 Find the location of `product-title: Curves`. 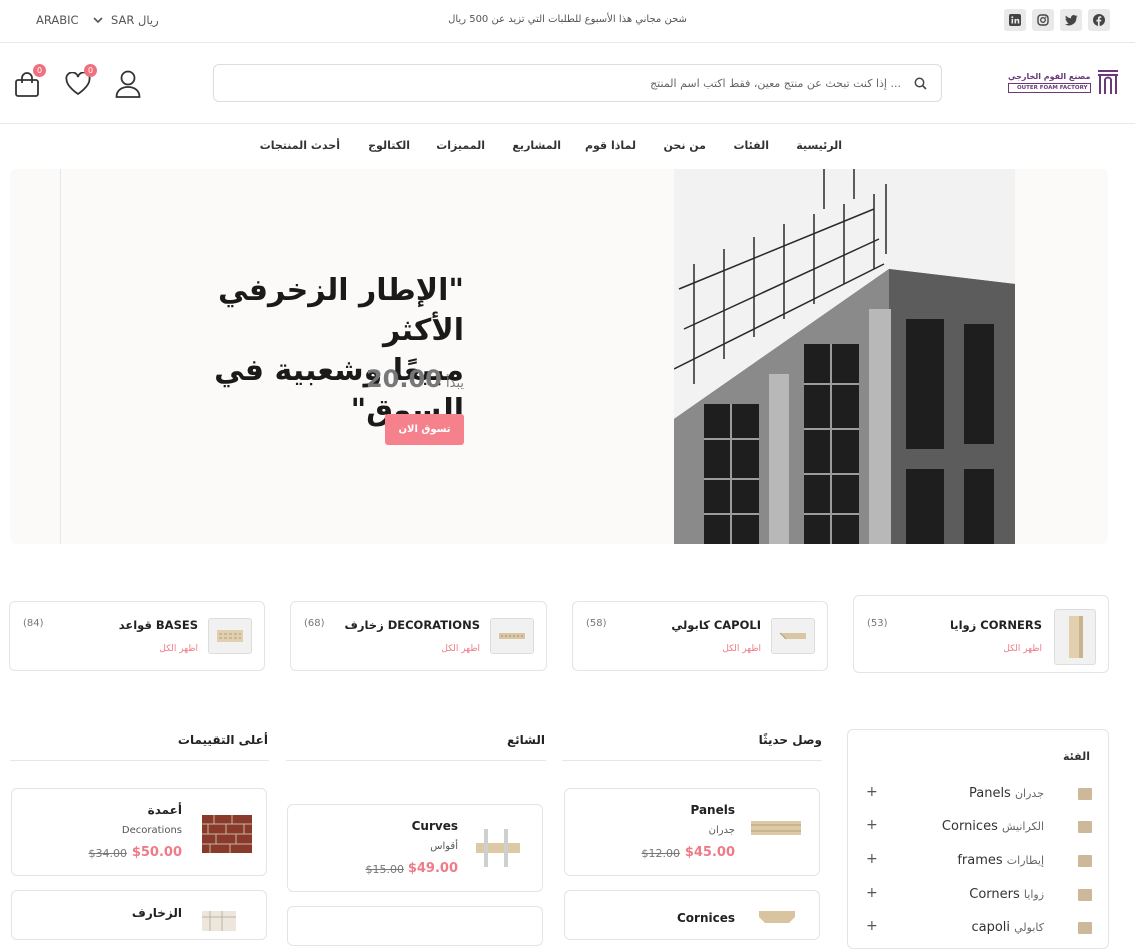

product-title: Curves is located at coordinates (435, 826).